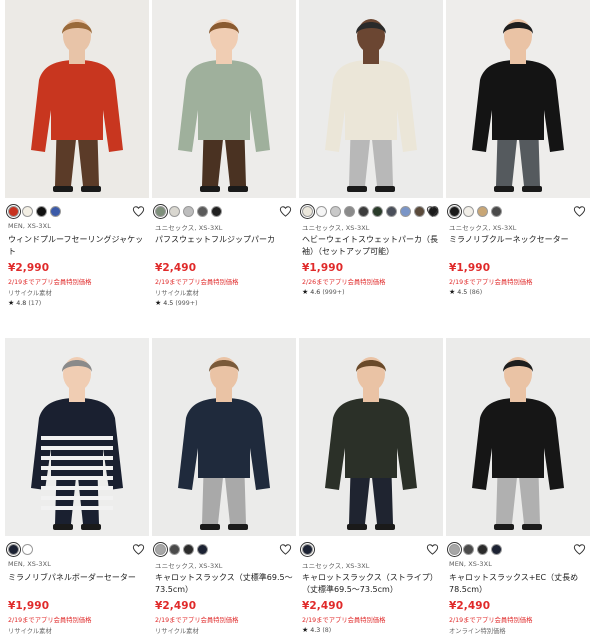 The height and width of the screenshot is (638, 596). Describe the element at coordinates (77, 578) in the screenshot. I see `product-name: ミラノリブパネルボーダーセーター` at that location.